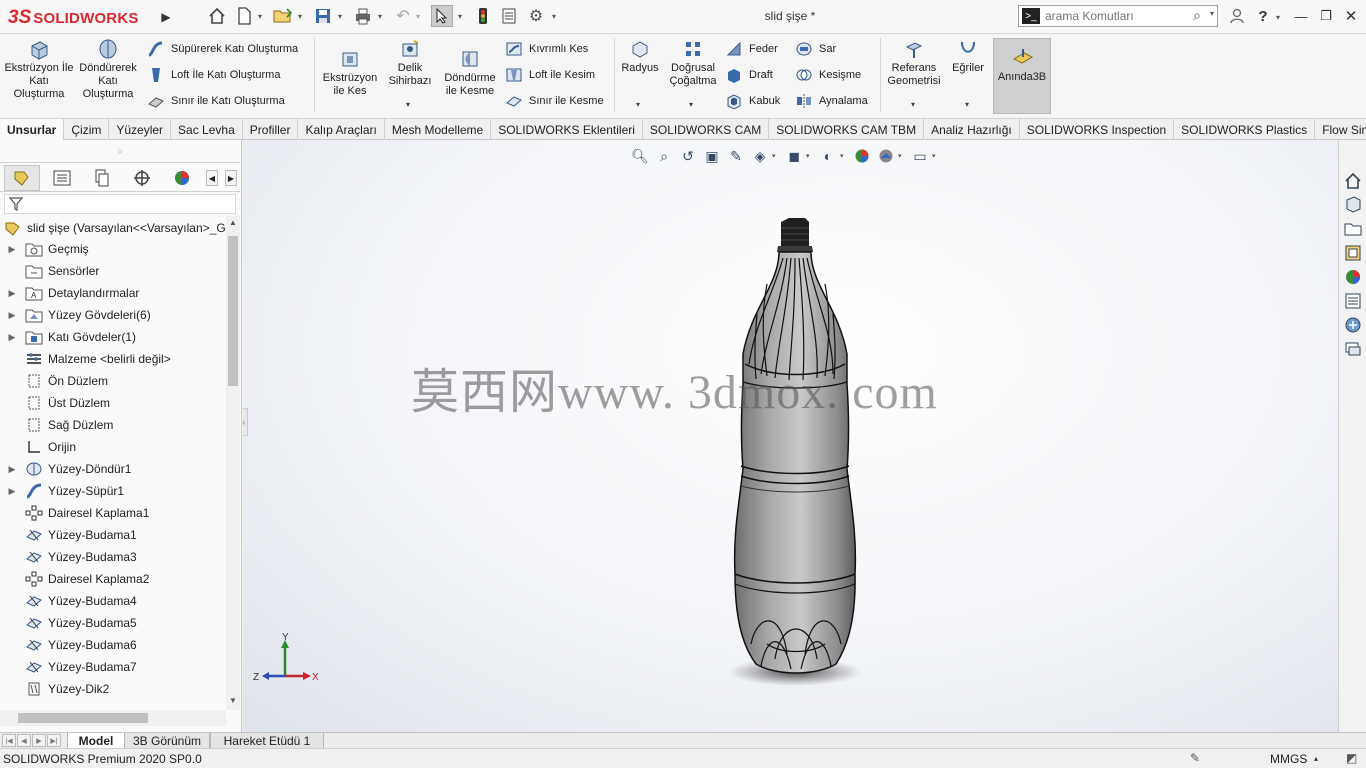  I want to click on tab-flow-simulation: Flow Simulation, so click(1340, 129).